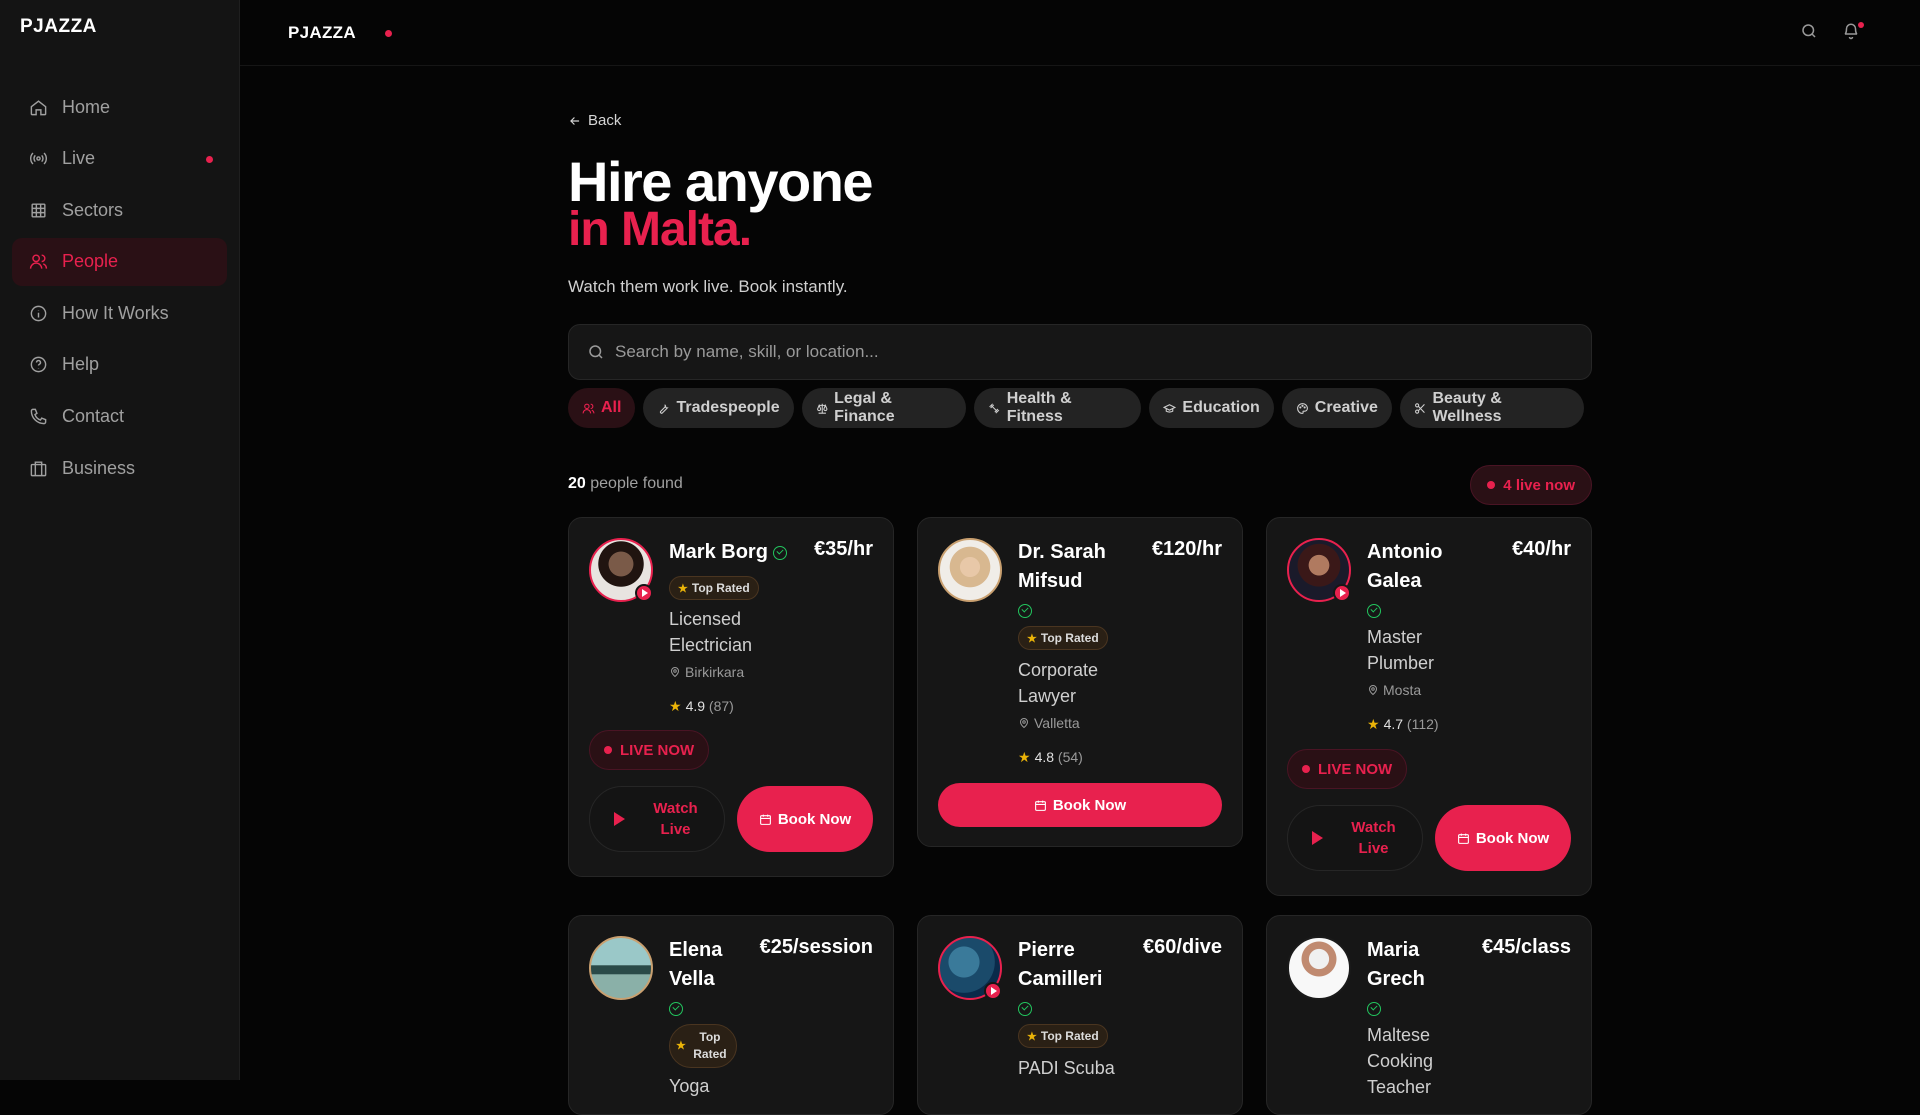  Describe the element at coordinates (718, 408) in the screenshot. I see `category-tradespeople: Tradespeople` at that location.